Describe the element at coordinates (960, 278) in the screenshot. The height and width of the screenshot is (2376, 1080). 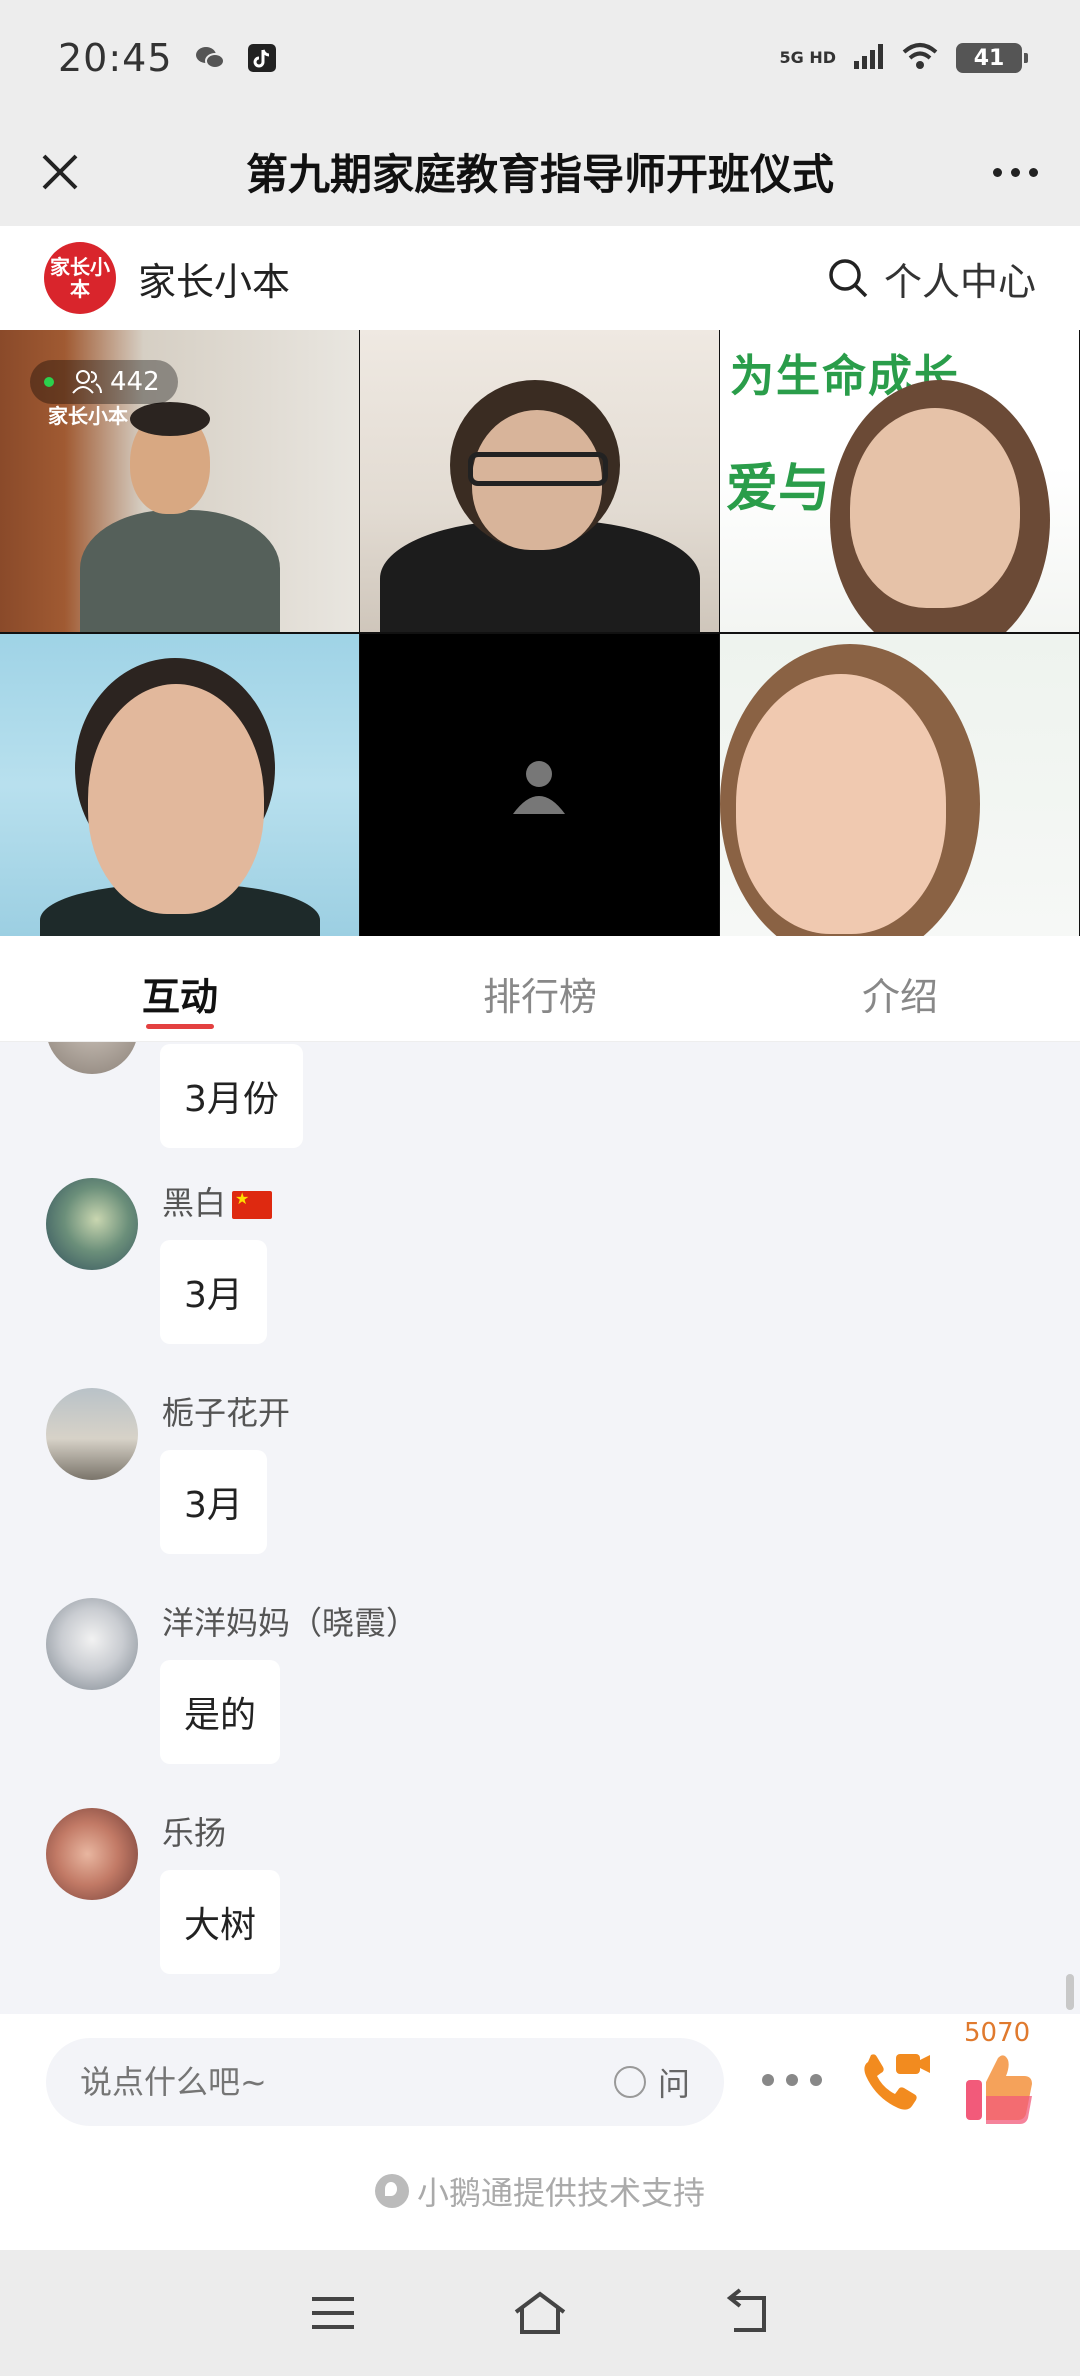
I see `personal-center-link: 个人中心` at that location.